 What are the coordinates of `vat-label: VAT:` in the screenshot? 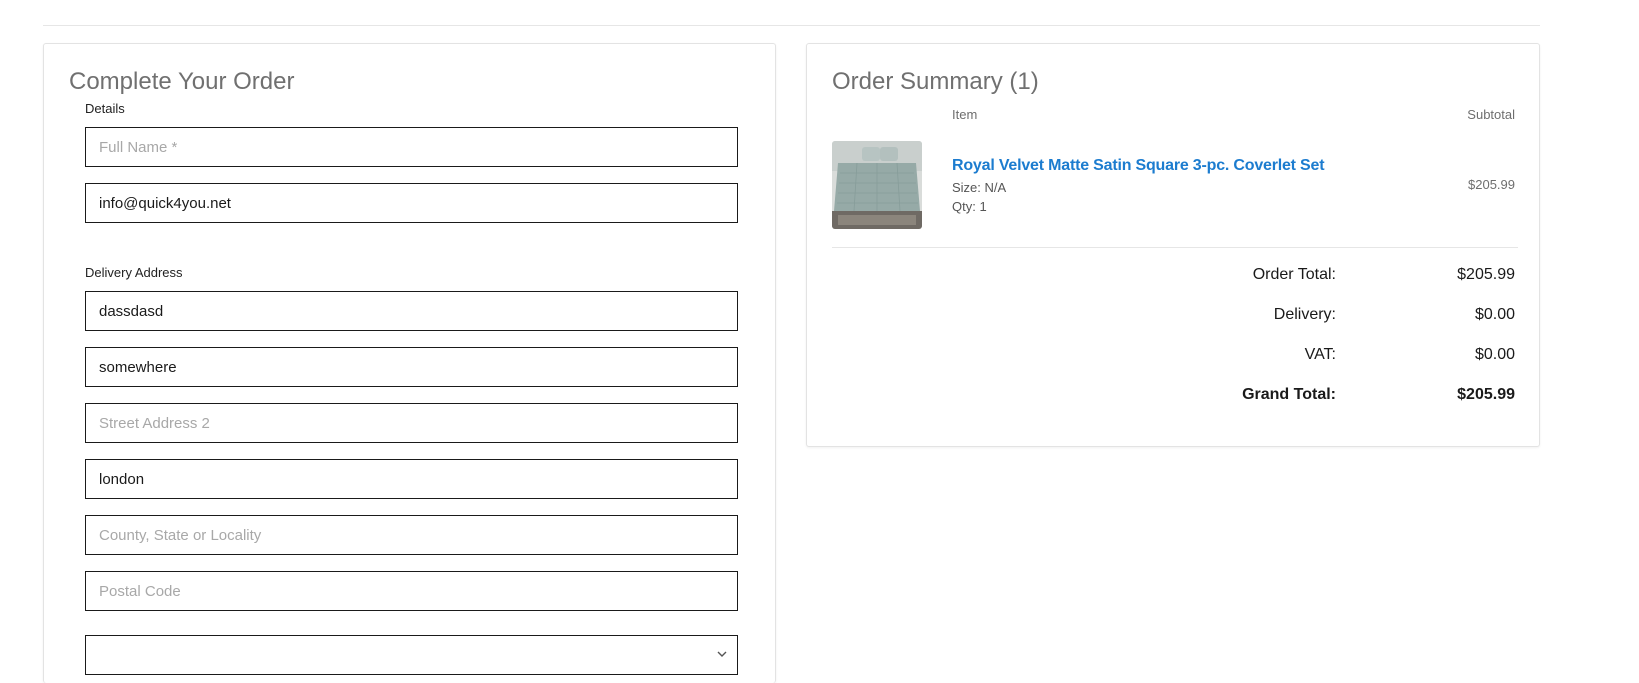 It's located at (1320, 354).